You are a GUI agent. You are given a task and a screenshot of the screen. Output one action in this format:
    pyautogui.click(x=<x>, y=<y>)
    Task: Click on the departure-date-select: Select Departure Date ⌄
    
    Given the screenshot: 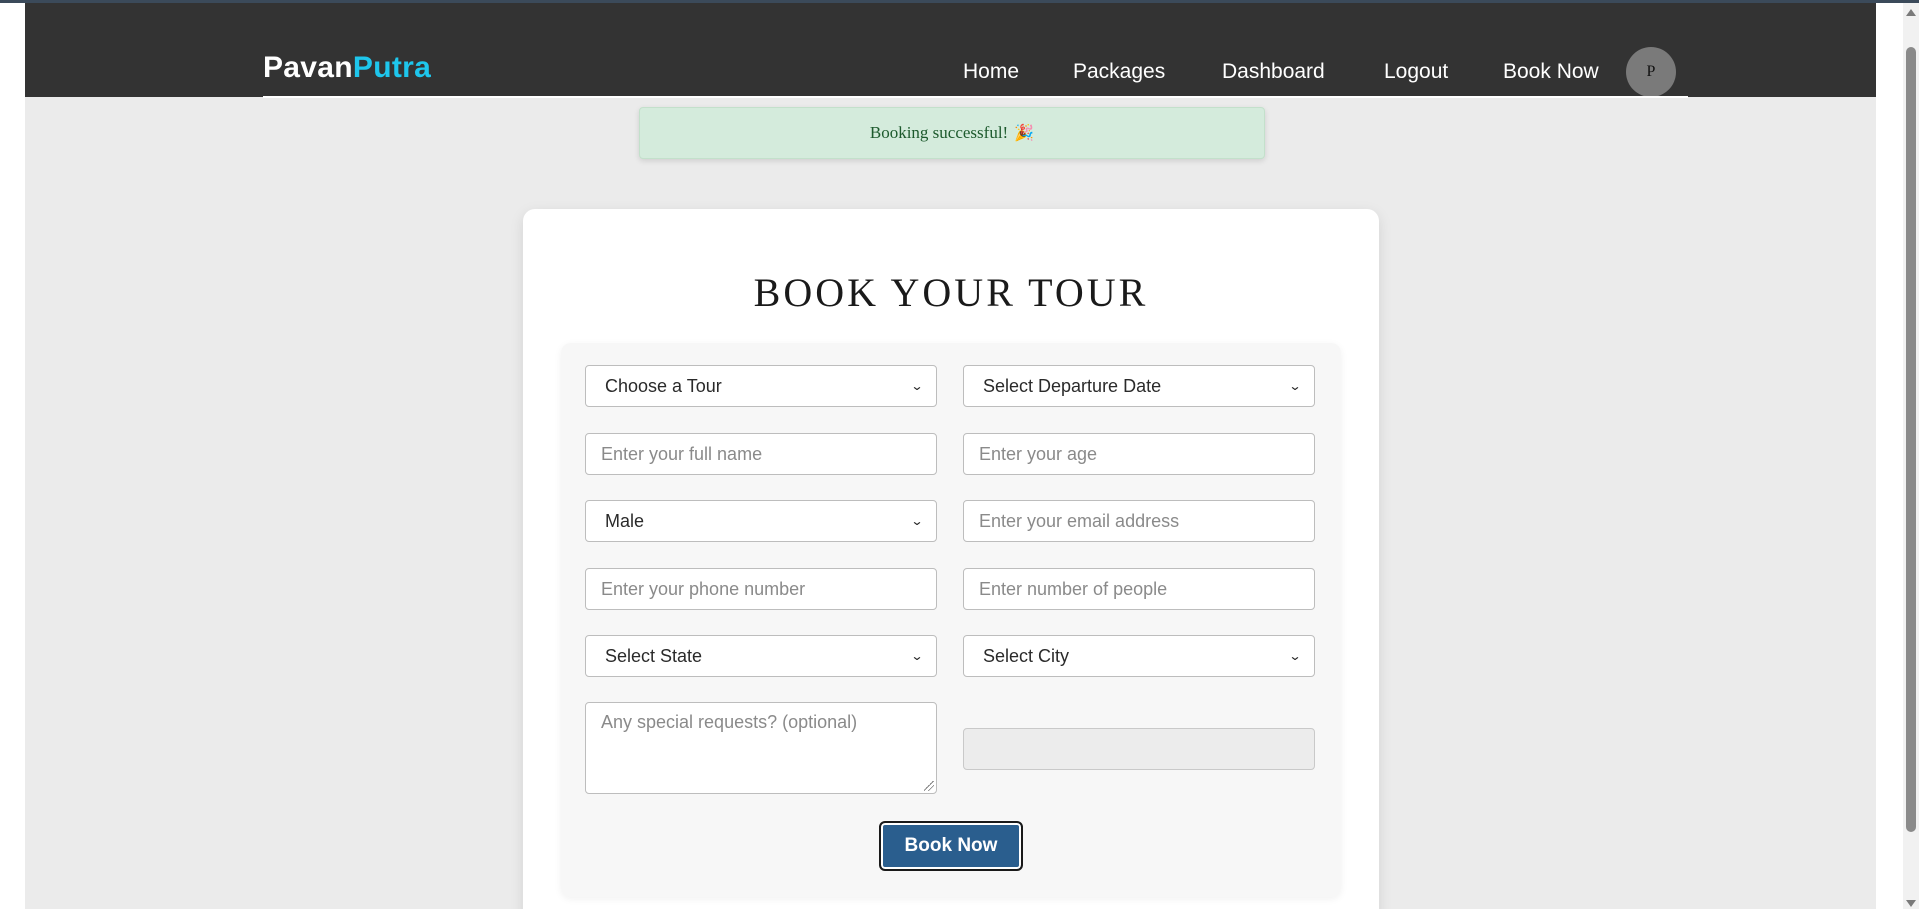 What is the action you would take?
    pyautogui.click(x=1139, y=386)
    